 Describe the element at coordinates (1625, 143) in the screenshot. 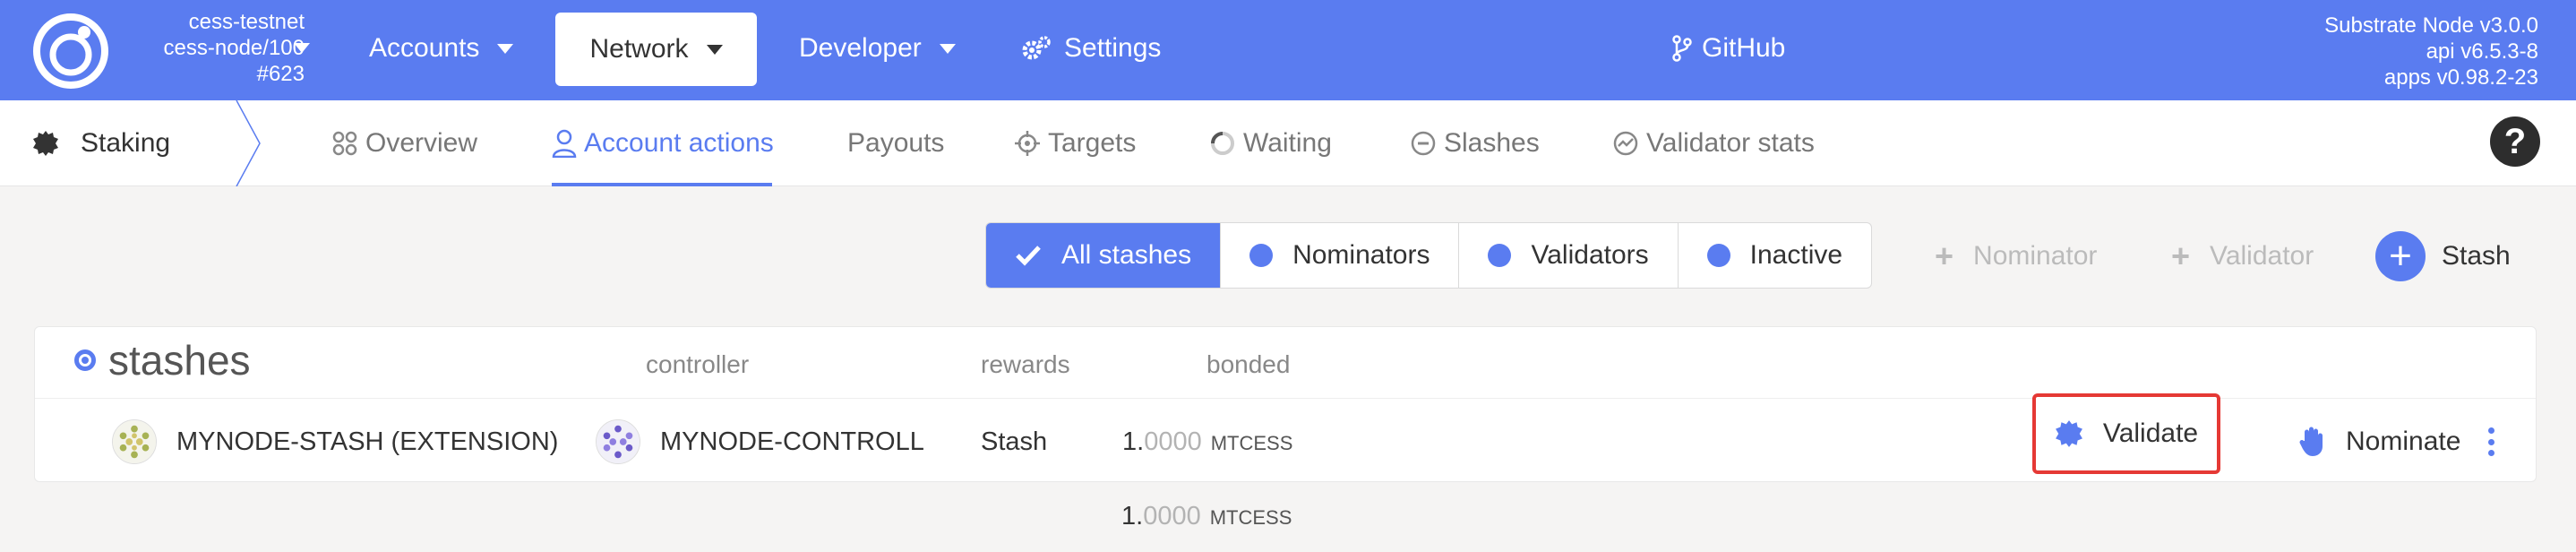

I see `chart-icon` at that location.